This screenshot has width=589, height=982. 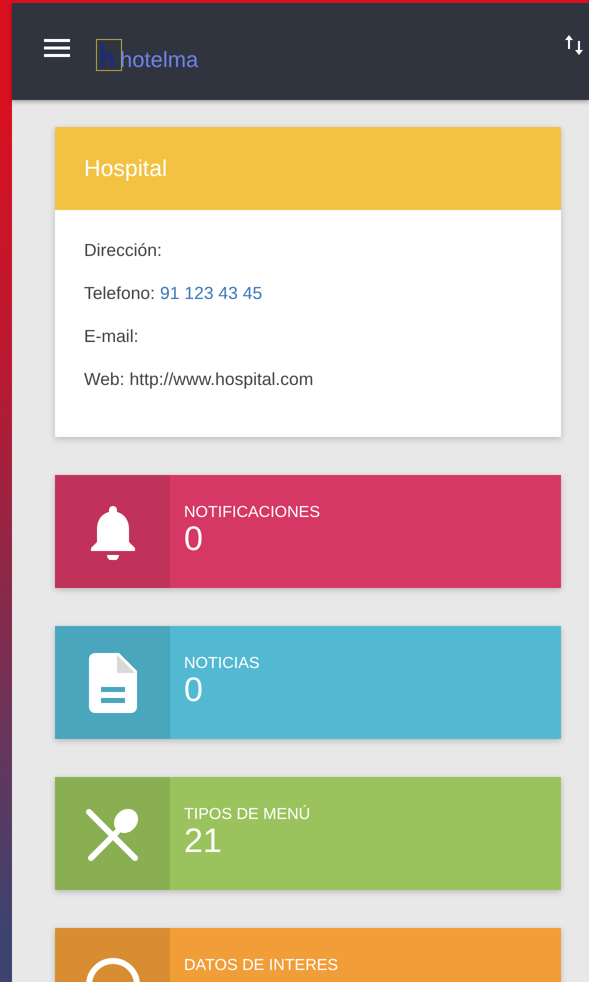 What do you see at coordinates (308, 531) in the screenshot?
I see `stat-card: NOTIFICACIONES 0` at bounding box center [308, 531].